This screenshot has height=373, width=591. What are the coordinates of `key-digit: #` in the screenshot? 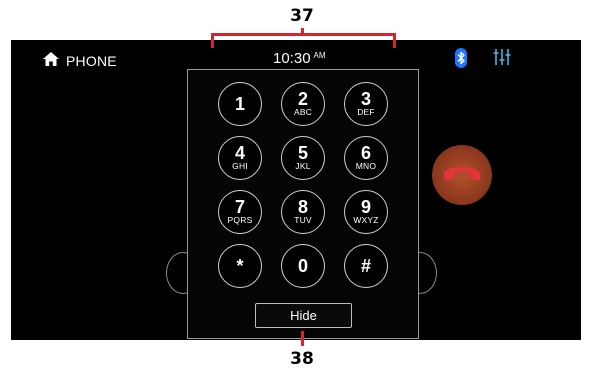 It's located at (365, 266).